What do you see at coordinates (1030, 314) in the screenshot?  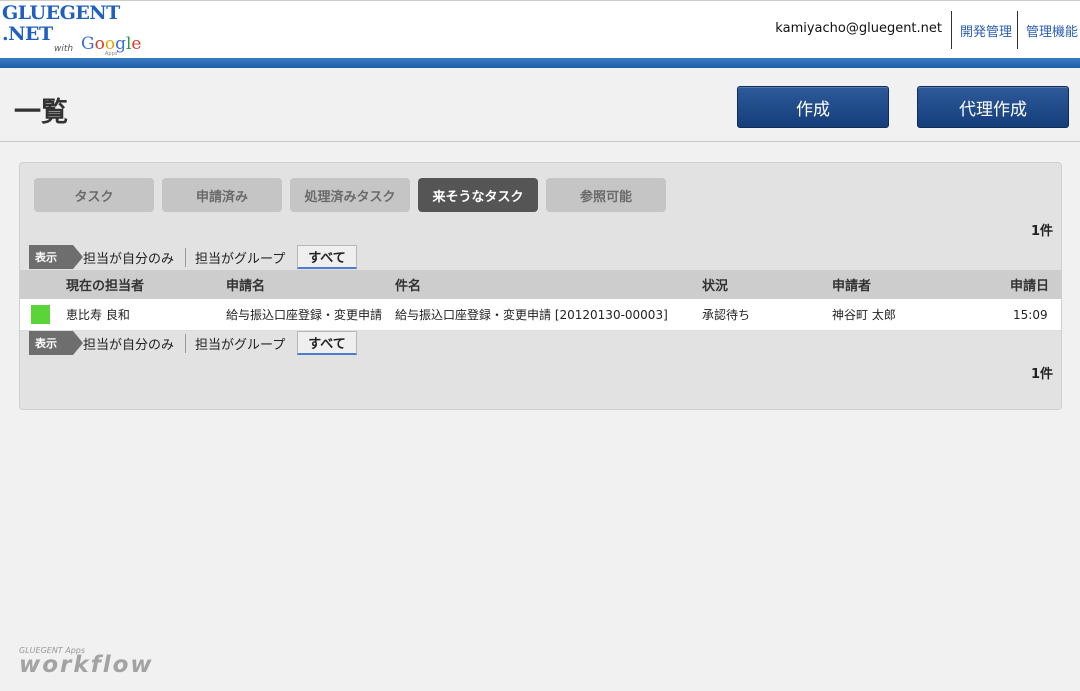 I see `cell-date: 15:09` at bounding box center [1030, 314].